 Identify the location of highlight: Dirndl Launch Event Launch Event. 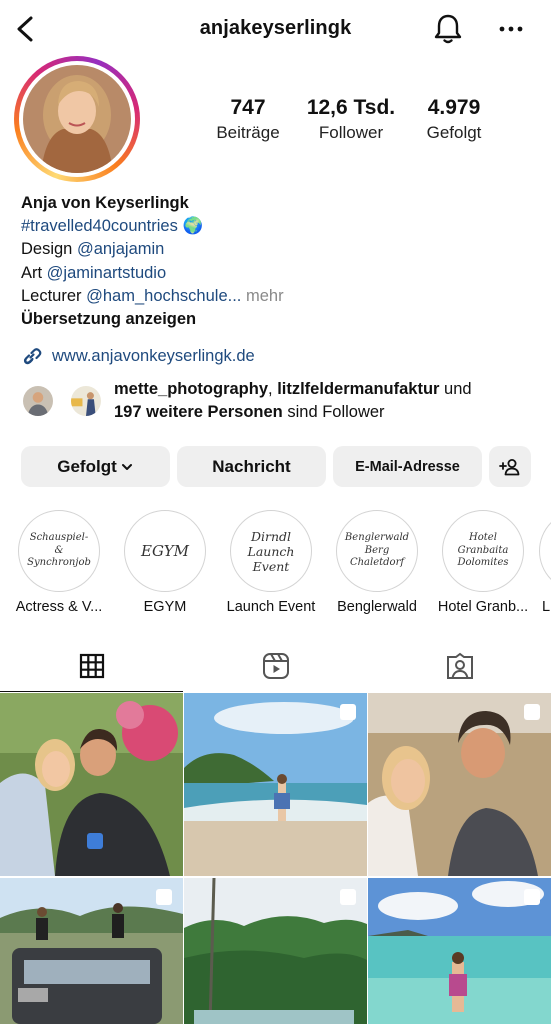
(271, 562).